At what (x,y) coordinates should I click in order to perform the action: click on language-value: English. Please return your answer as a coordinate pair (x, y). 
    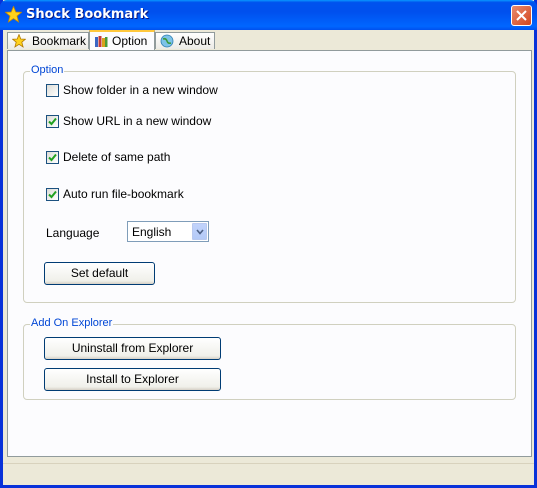
    Looking at the image, I should click on (152, 232).